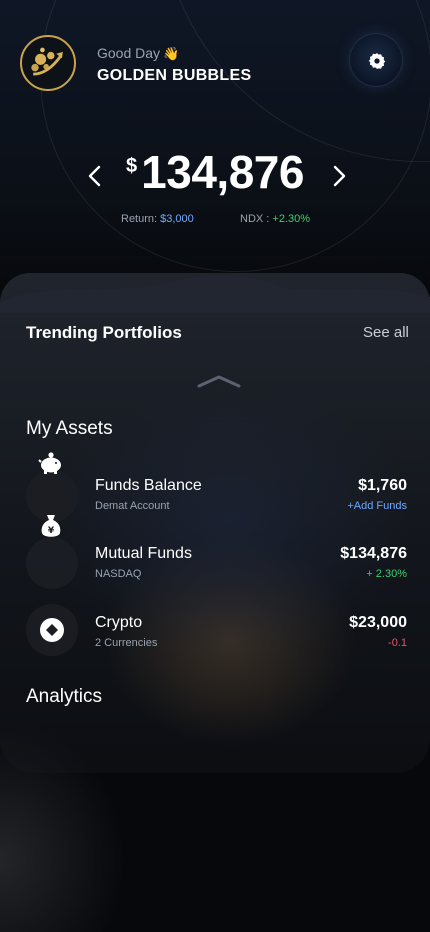 Image resolution: width=430 pixels, height=932 pixels. What do you see at coordinates (174, 75) in the screenshot?
I see `brand-name: GOLDEN BUBBLES` at bounding box center [174, 75].